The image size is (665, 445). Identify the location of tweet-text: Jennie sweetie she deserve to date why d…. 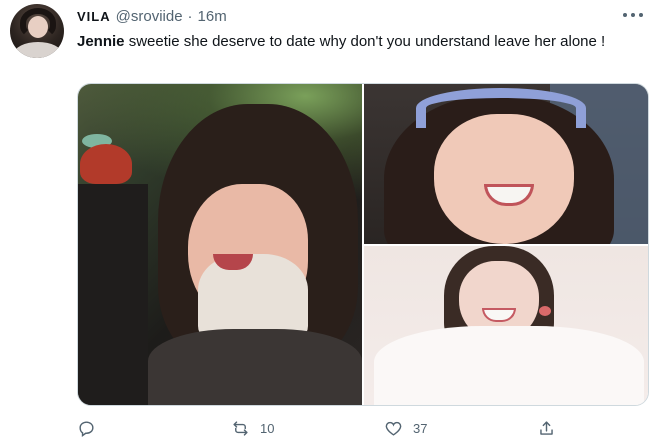
(357, 42).